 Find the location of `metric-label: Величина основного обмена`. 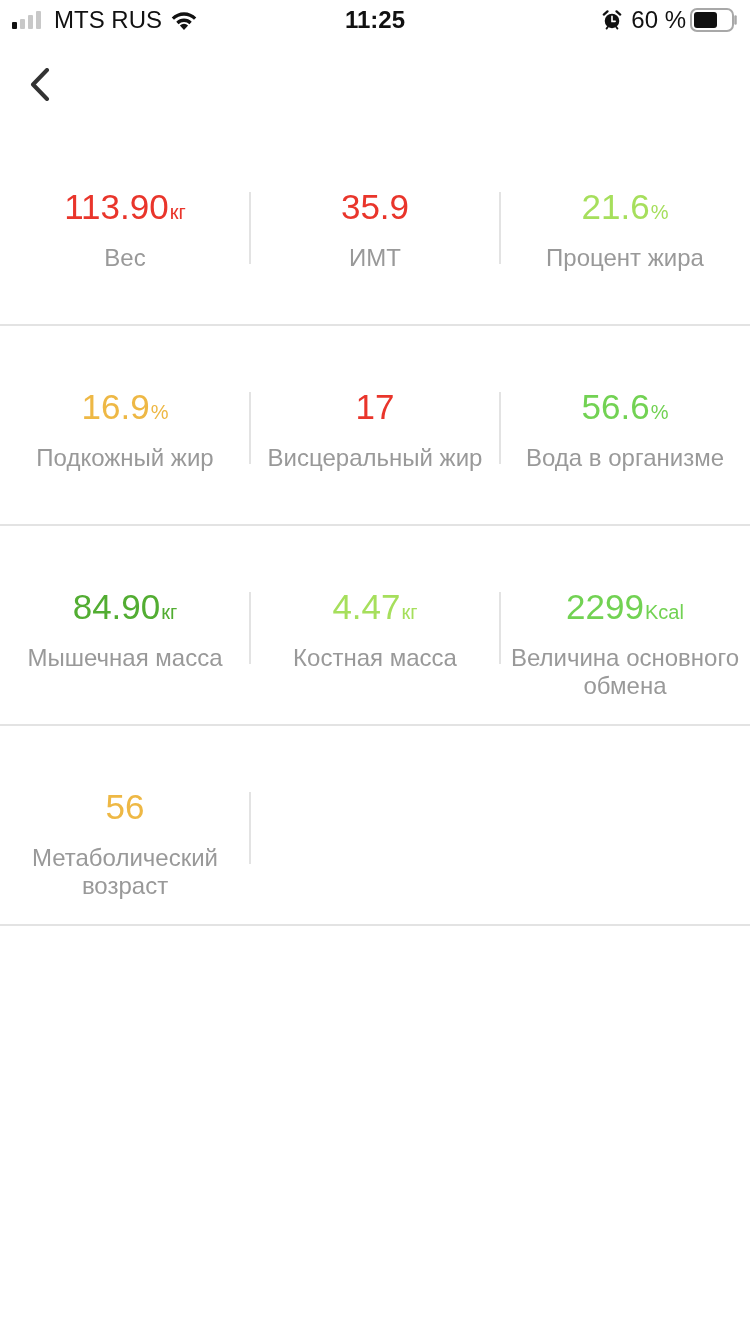

metric-label: Величина основного обмена is located at coordinates (625, 672).